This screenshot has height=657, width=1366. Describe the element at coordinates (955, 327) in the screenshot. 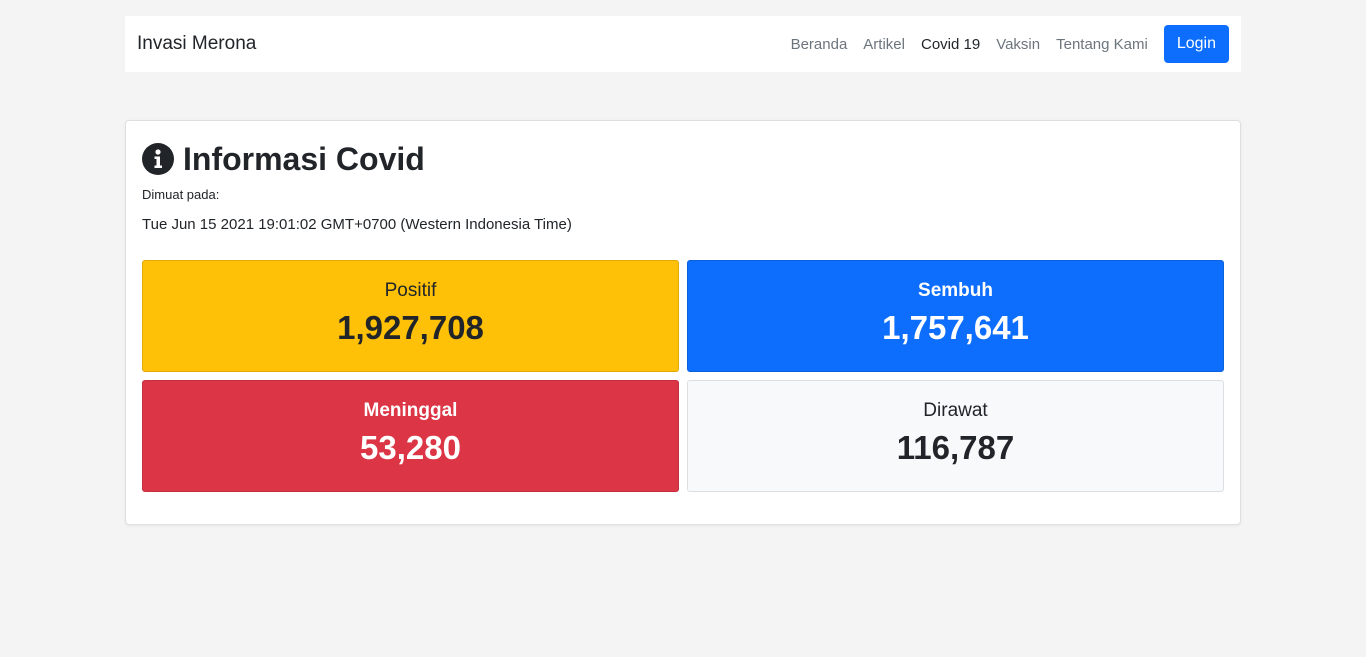

I see `stat-value-sembuh: 1,757,641` at that location.